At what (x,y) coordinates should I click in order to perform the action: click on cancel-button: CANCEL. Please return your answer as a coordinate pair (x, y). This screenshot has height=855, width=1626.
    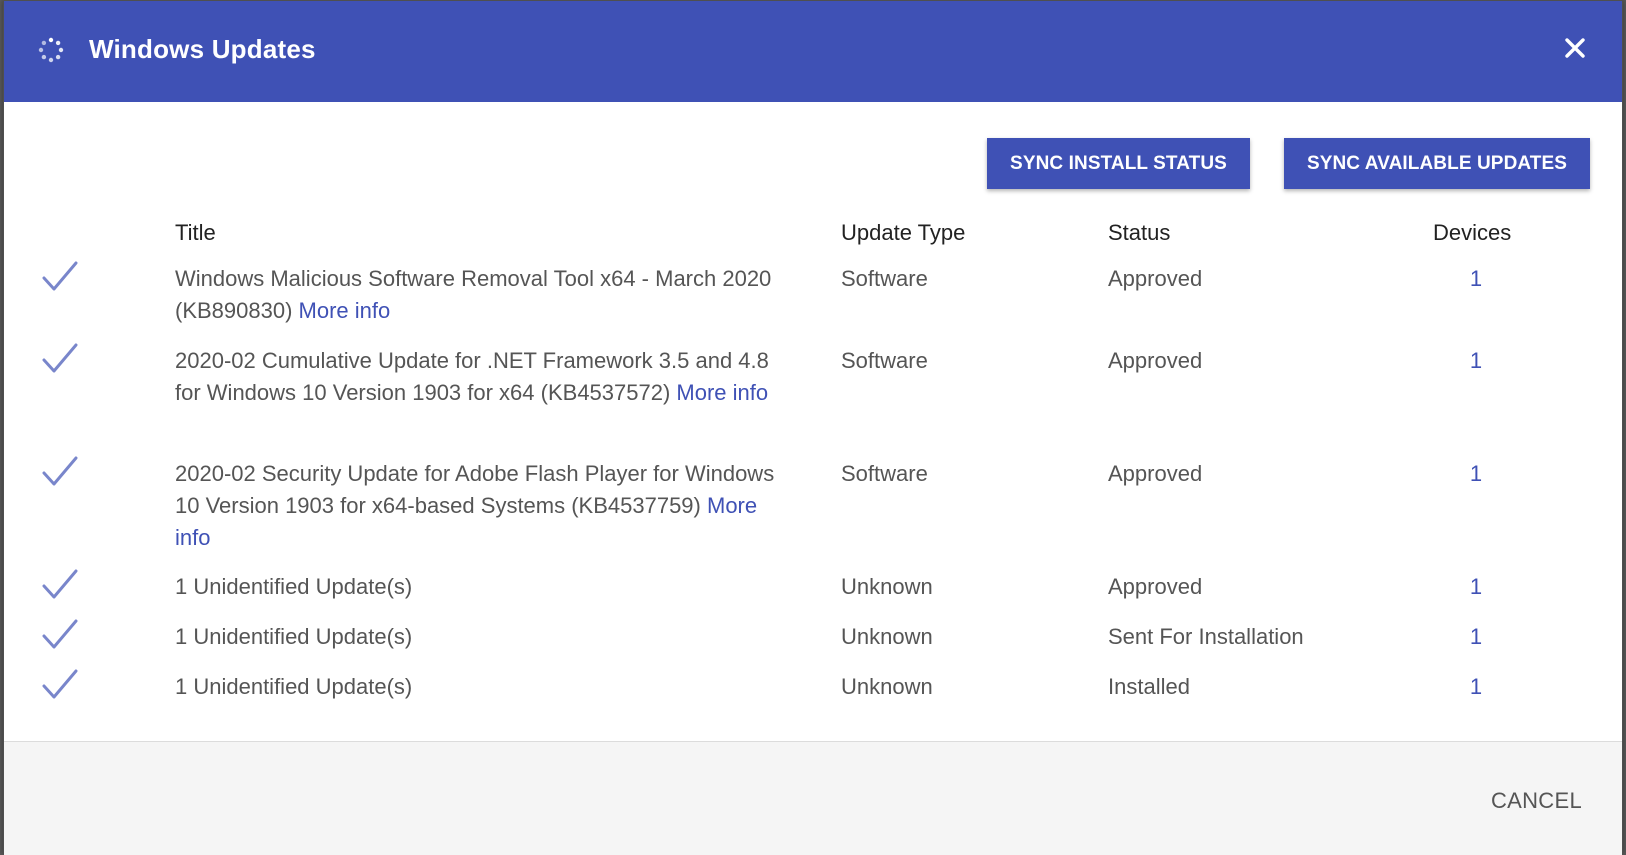
    Looking at the image, I should click on (1536, 801).